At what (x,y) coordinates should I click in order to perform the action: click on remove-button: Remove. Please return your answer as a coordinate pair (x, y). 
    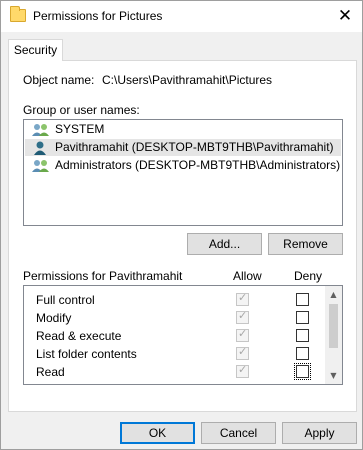
    Looking at the image, I should click on (305, 244).